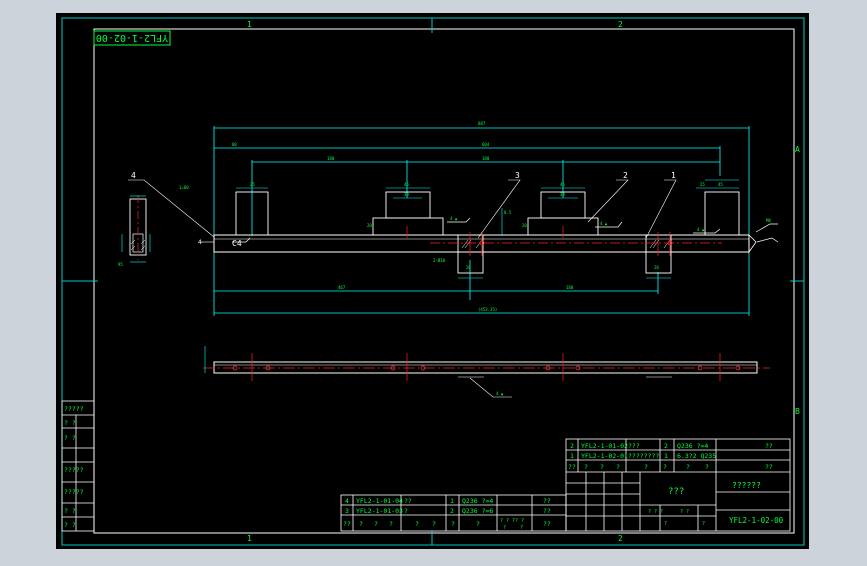 Image resolution: width=867 pixels, height=566 pixels. What do you see at coordinates (665, 467) in the screenshot?
I see `tb-header-5: ?` at bounding box center [665, 467].